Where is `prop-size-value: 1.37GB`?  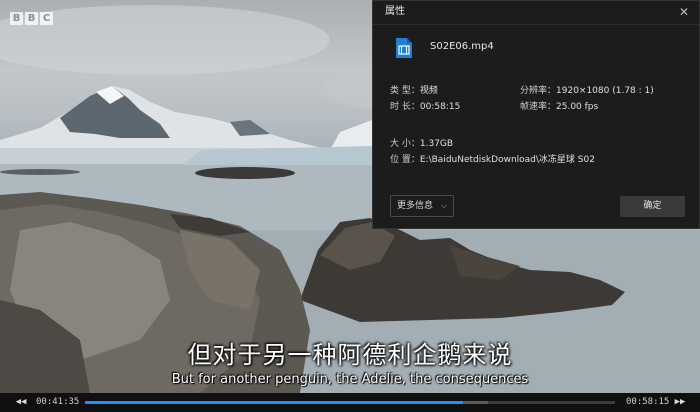
prop-size-value: 1.37GB is located at coordinates (436, 144).